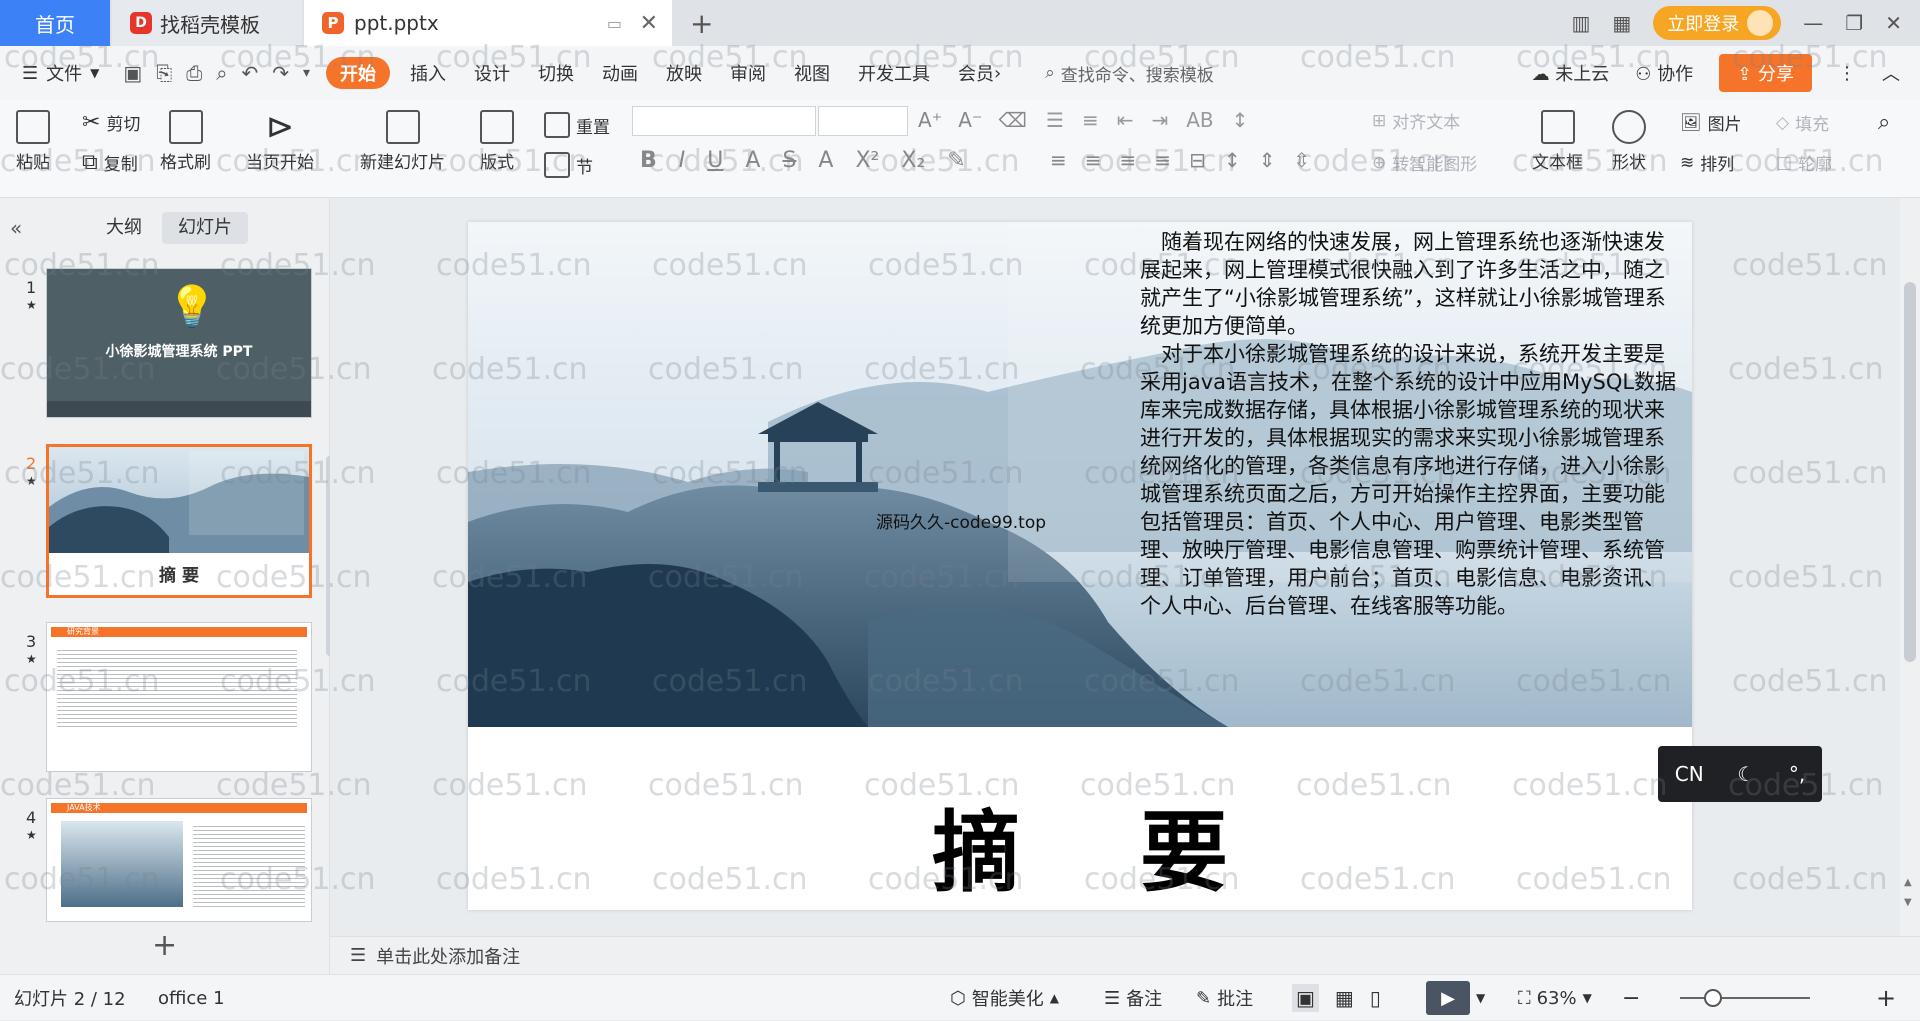 This screenshot has height=1021, width=1920. Describe the element at coordinates (1555, 998) in the screenshot. I see `fit-window-button: ⛶ 63% ▼` at that location.